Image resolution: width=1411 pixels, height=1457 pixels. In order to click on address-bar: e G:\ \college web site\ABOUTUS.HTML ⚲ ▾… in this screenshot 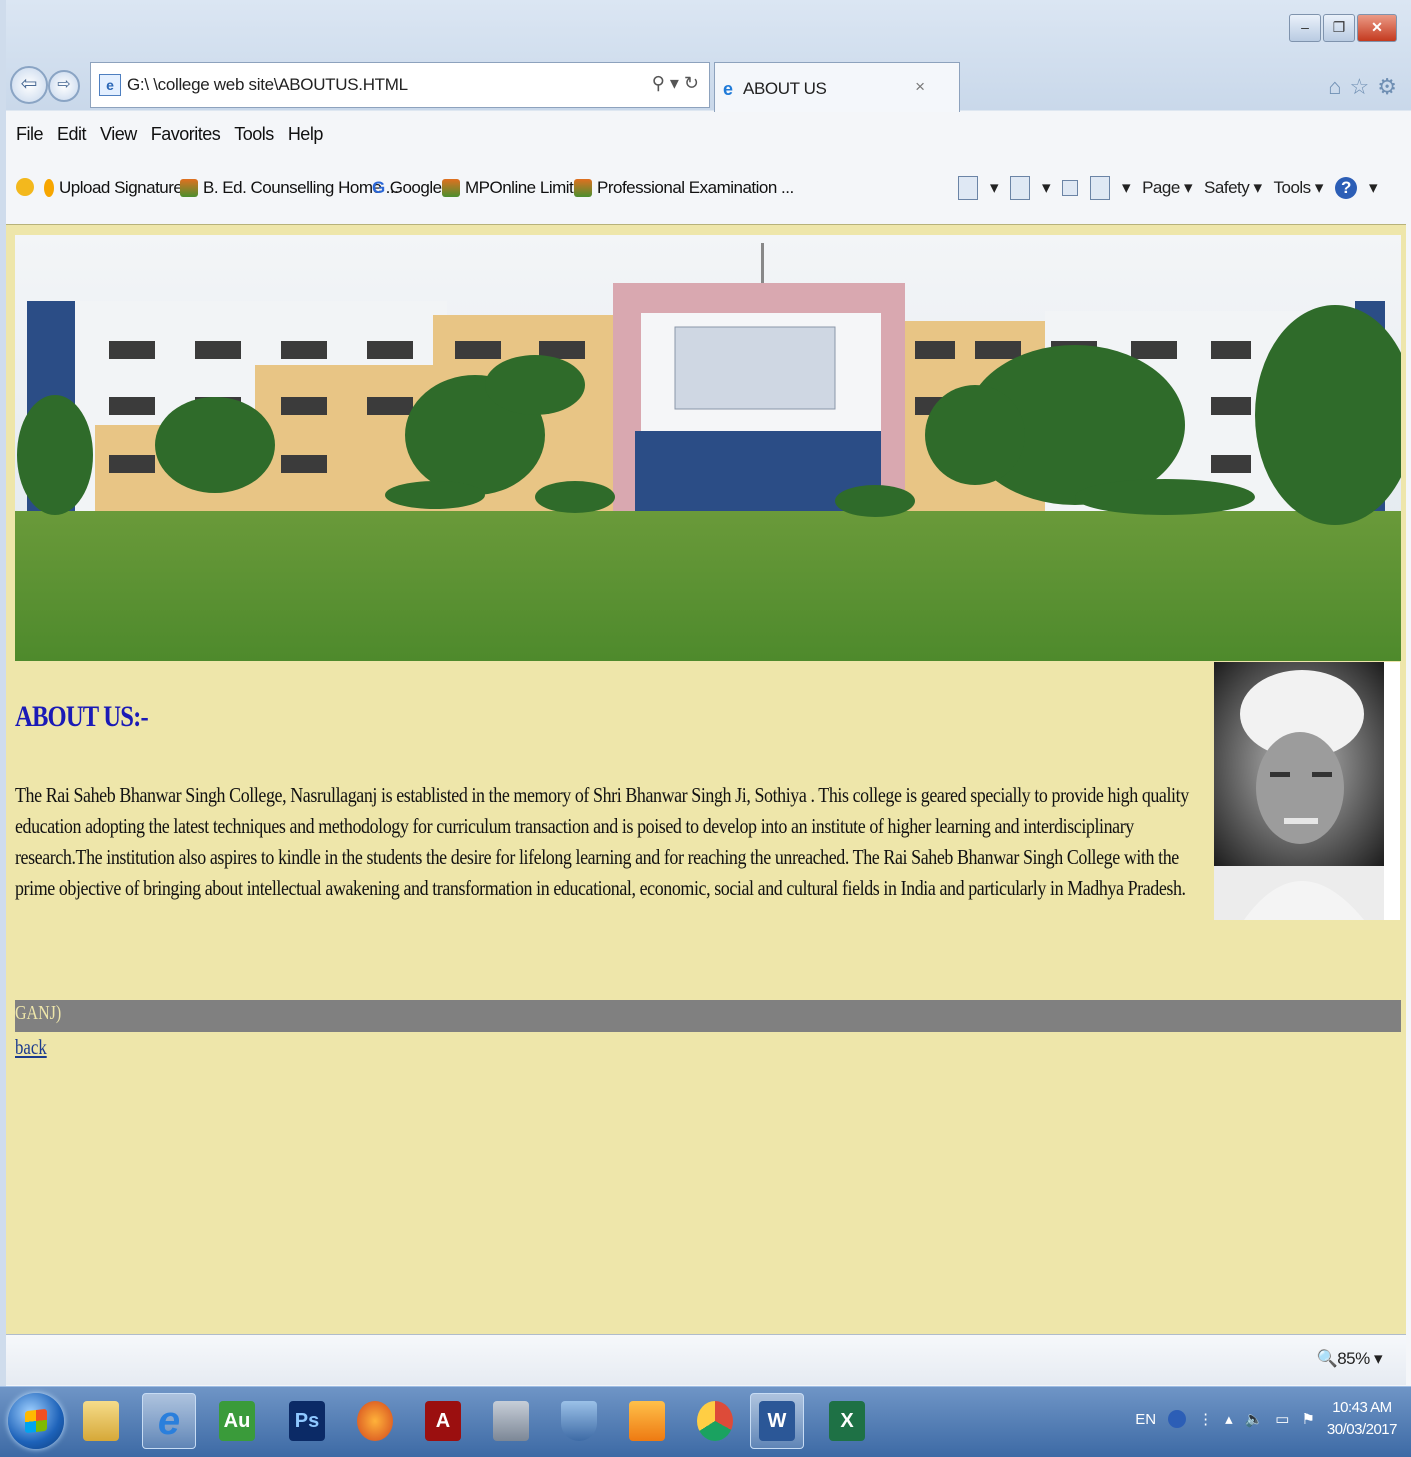, I will do `click(400, 85)`.